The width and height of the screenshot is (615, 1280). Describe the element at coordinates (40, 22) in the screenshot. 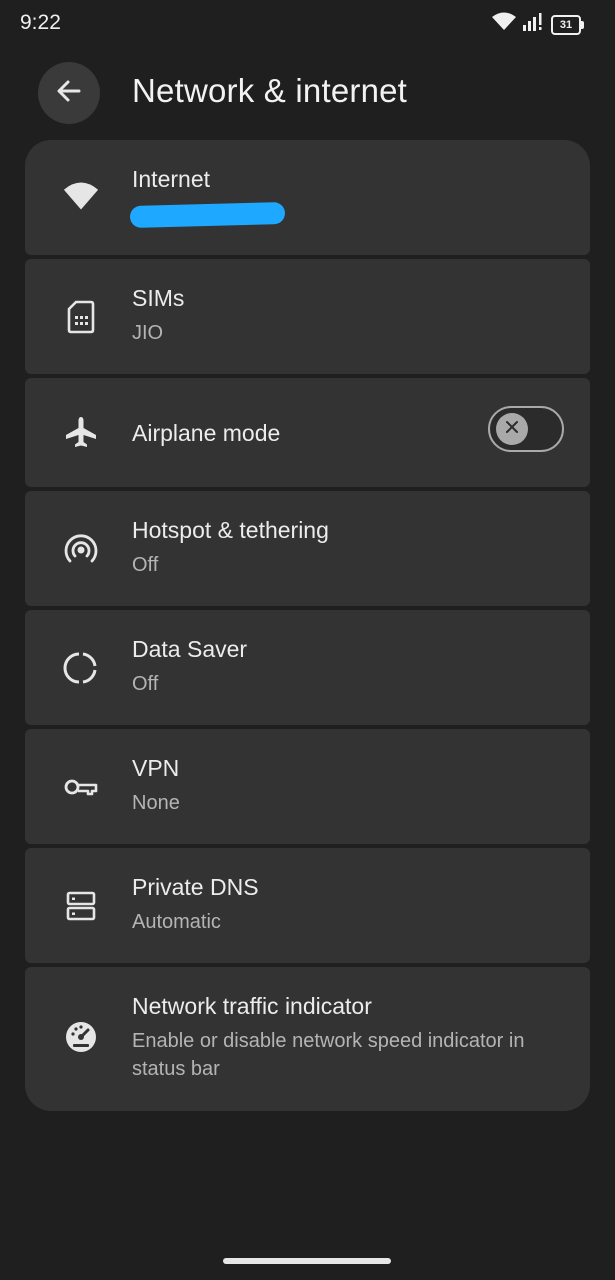

I see `status-time: 9:22` at that location.